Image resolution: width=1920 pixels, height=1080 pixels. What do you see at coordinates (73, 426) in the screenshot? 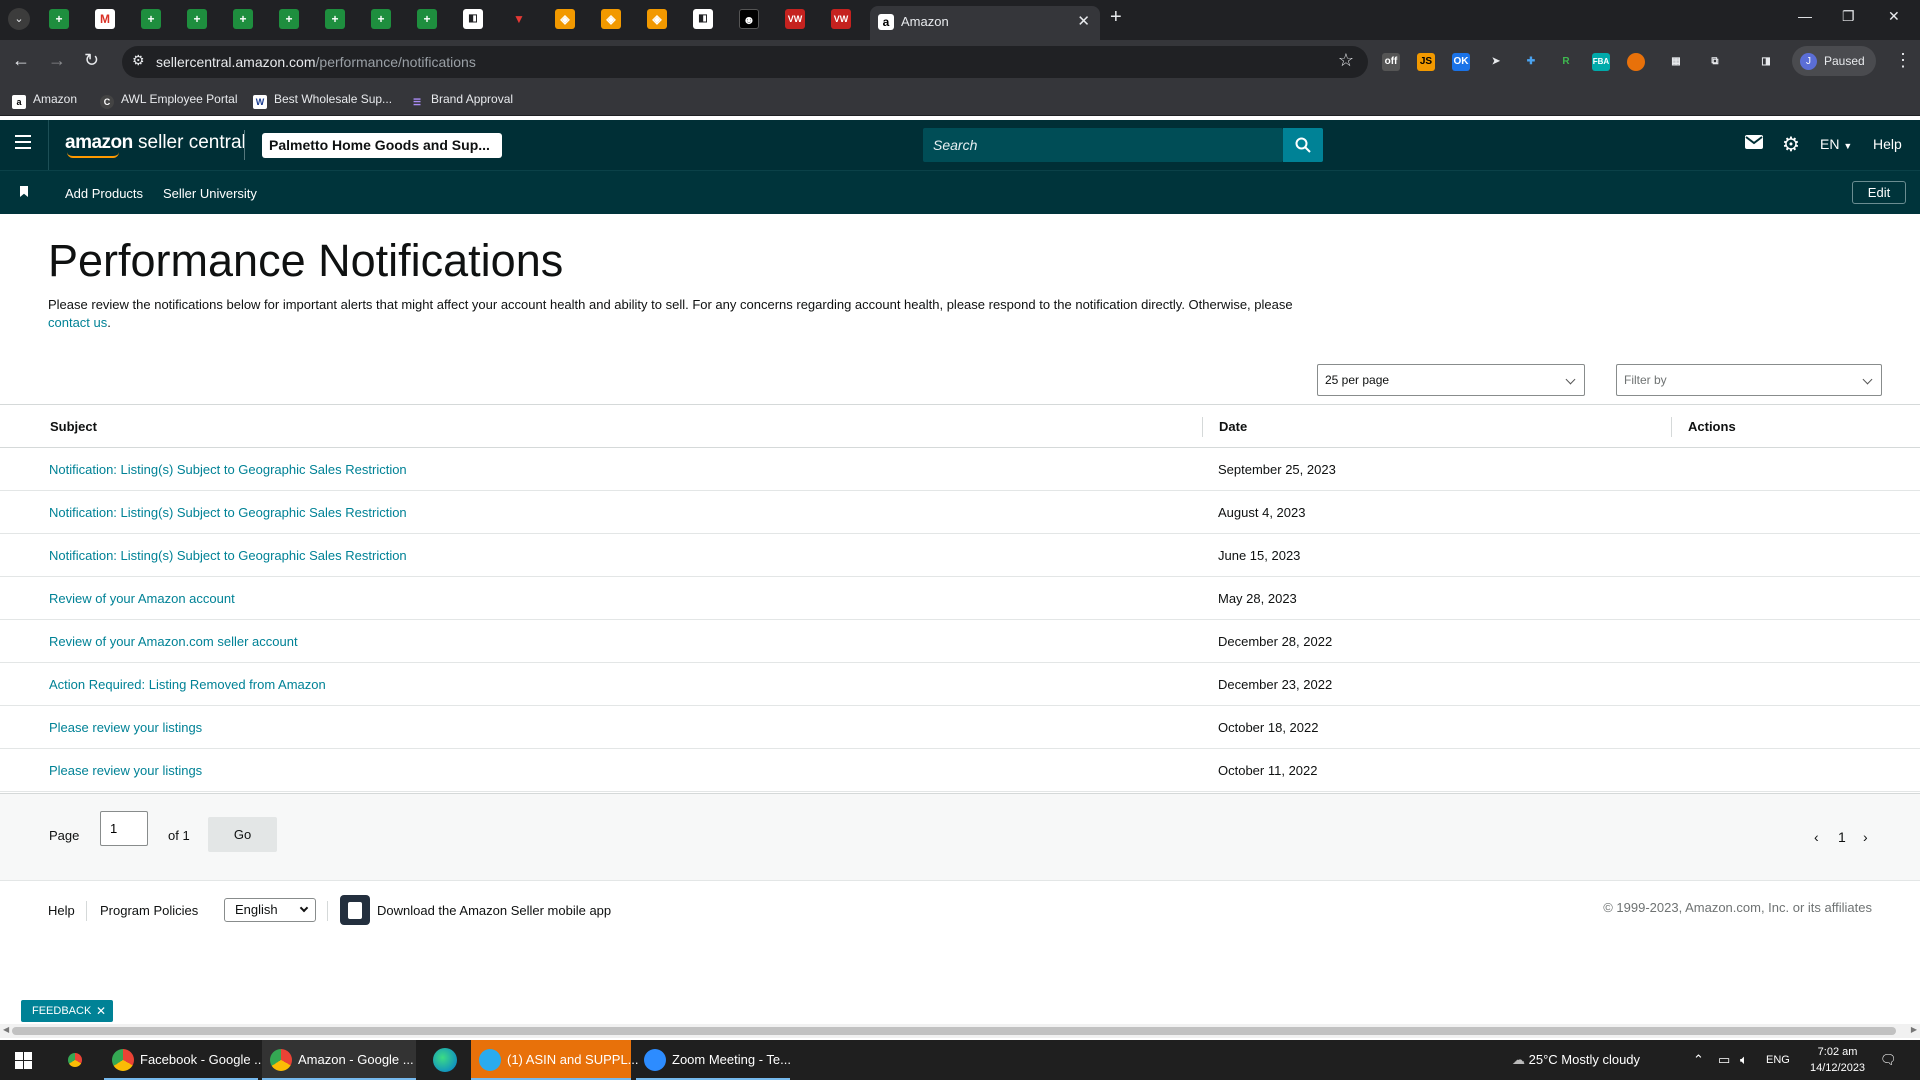
I see `column-header-subject: Subject` at bounding box center [73, 426].